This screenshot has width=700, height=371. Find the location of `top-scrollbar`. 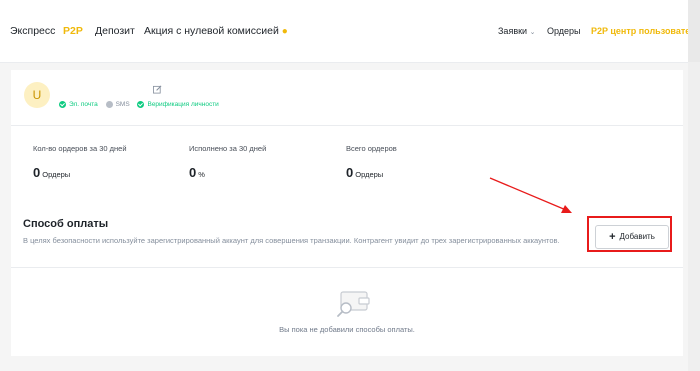

top-scrollbar is located at coordinates (694, 31).